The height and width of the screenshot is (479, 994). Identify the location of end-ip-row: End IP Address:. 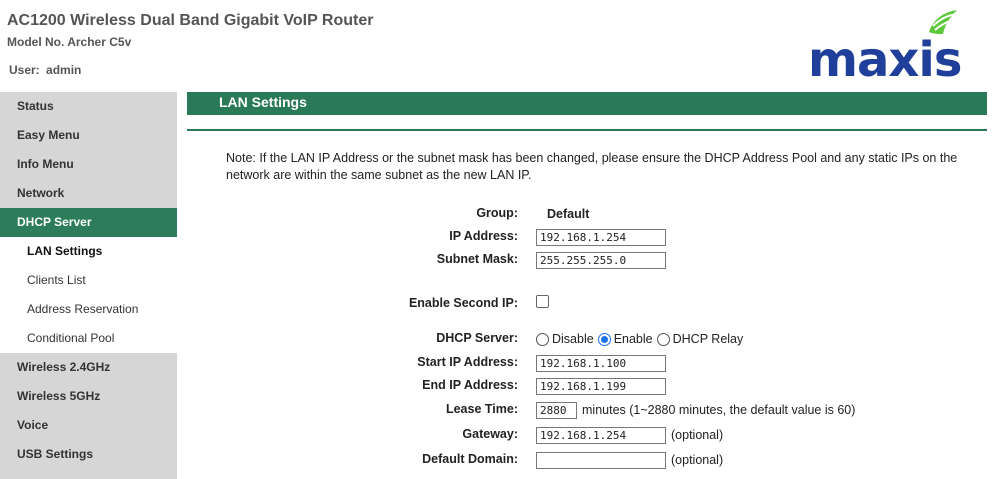
(587, 386).